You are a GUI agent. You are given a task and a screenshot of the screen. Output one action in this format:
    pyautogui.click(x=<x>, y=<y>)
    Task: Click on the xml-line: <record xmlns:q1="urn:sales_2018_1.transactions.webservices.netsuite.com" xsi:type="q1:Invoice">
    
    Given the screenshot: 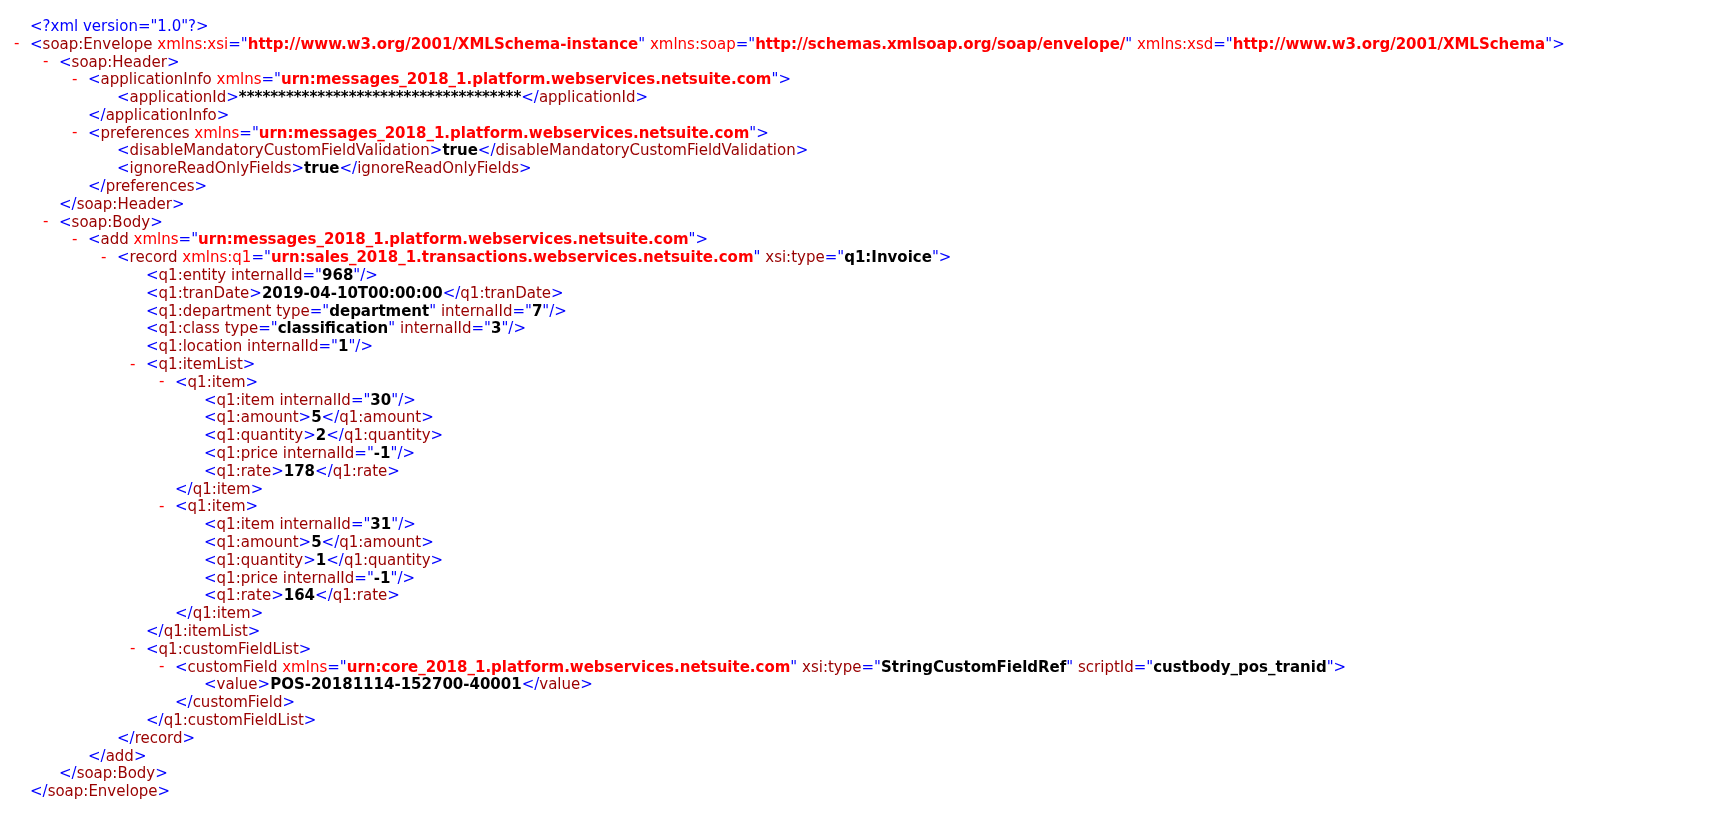 What is the action you would take?
    pyautogui.click(x=534, y=257)
    